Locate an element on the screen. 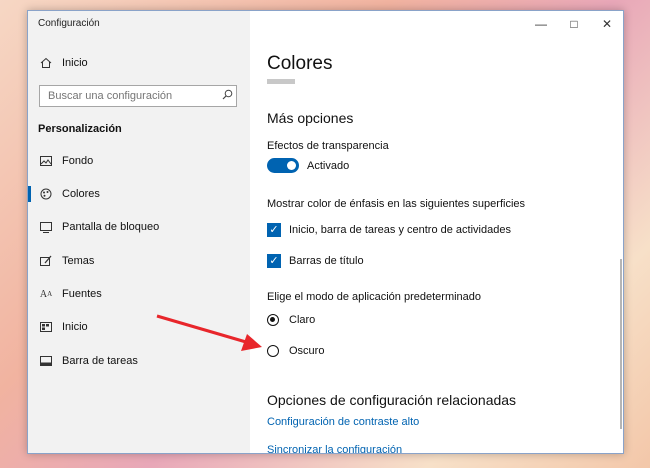 Image resolution: width=650 pixels, height=468 pixels. red-arrow-annotation is located at coordinates (209, 332).